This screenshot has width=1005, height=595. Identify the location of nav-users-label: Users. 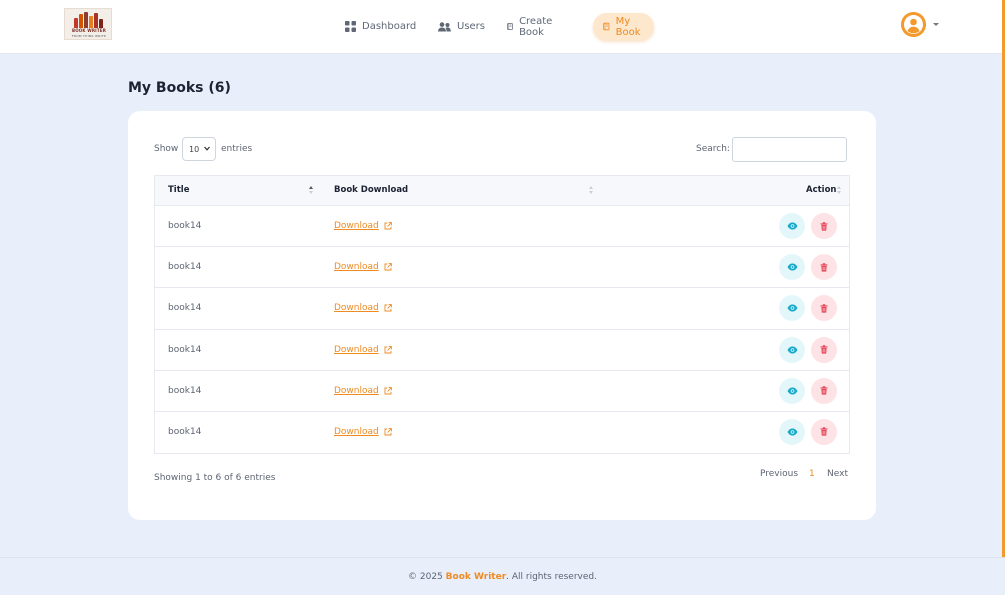
(471, 26).